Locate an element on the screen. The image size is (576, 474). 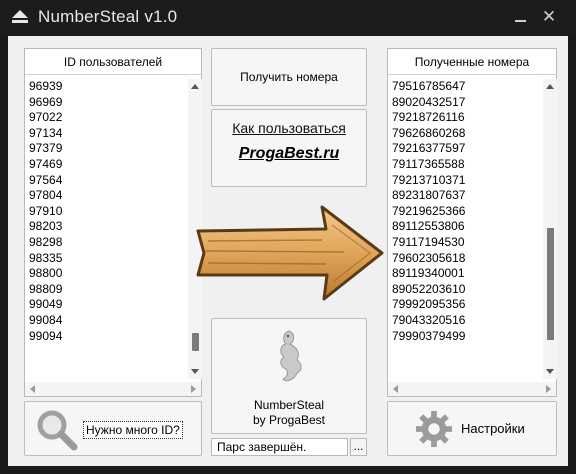
numbers-vscroll is located at coordinates (550, 229).